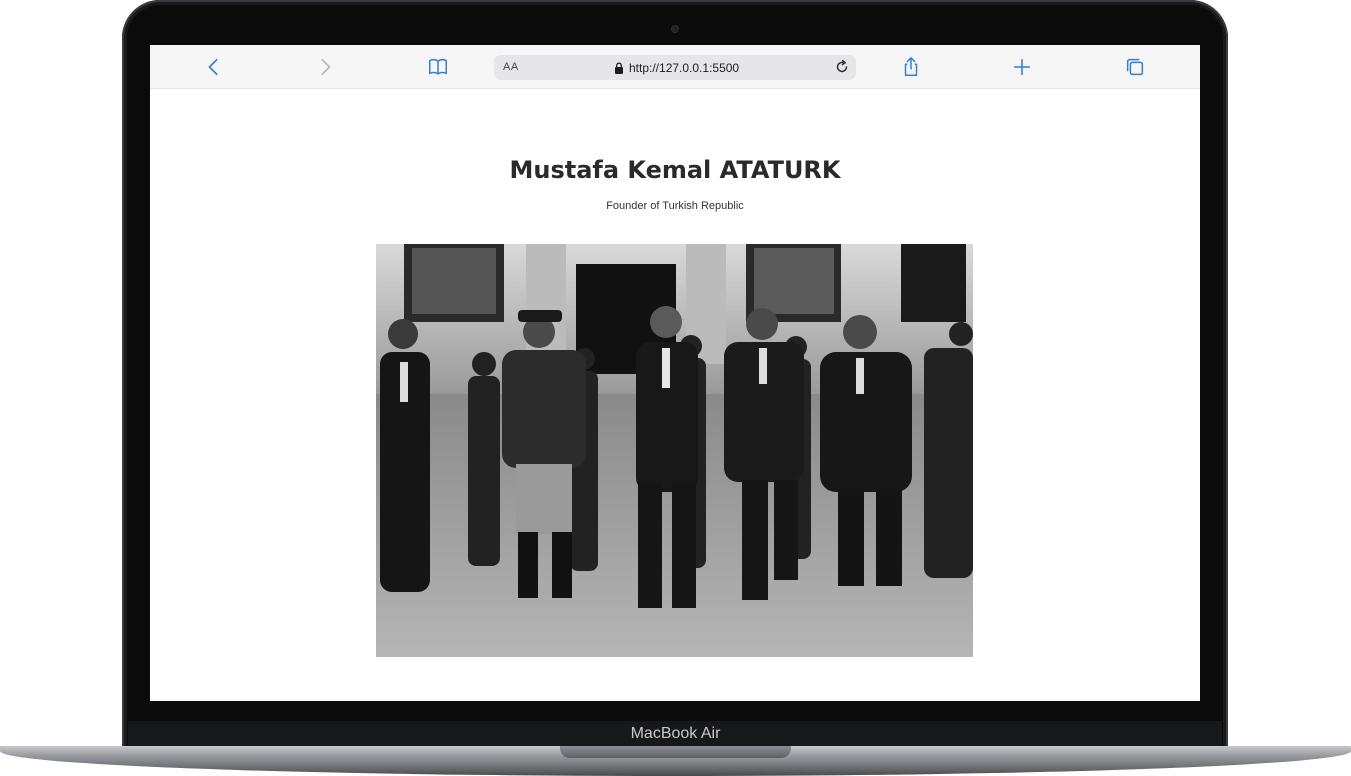 This screenshot has width=1351, height=776. What do you see at coordinates (684, 68) in the screenshot?
I see `url-text: http://127.0.0.1:5500` at bounding box center [684, 68].